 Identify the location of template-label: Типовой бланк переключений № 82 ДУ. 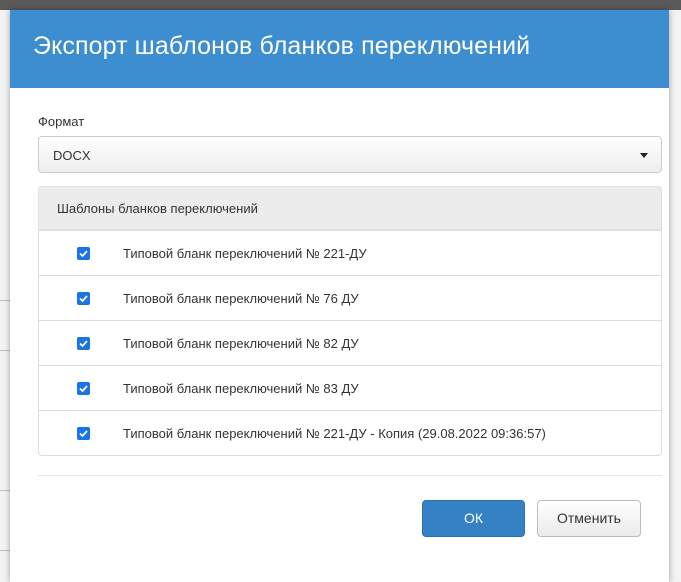
(241, 343).